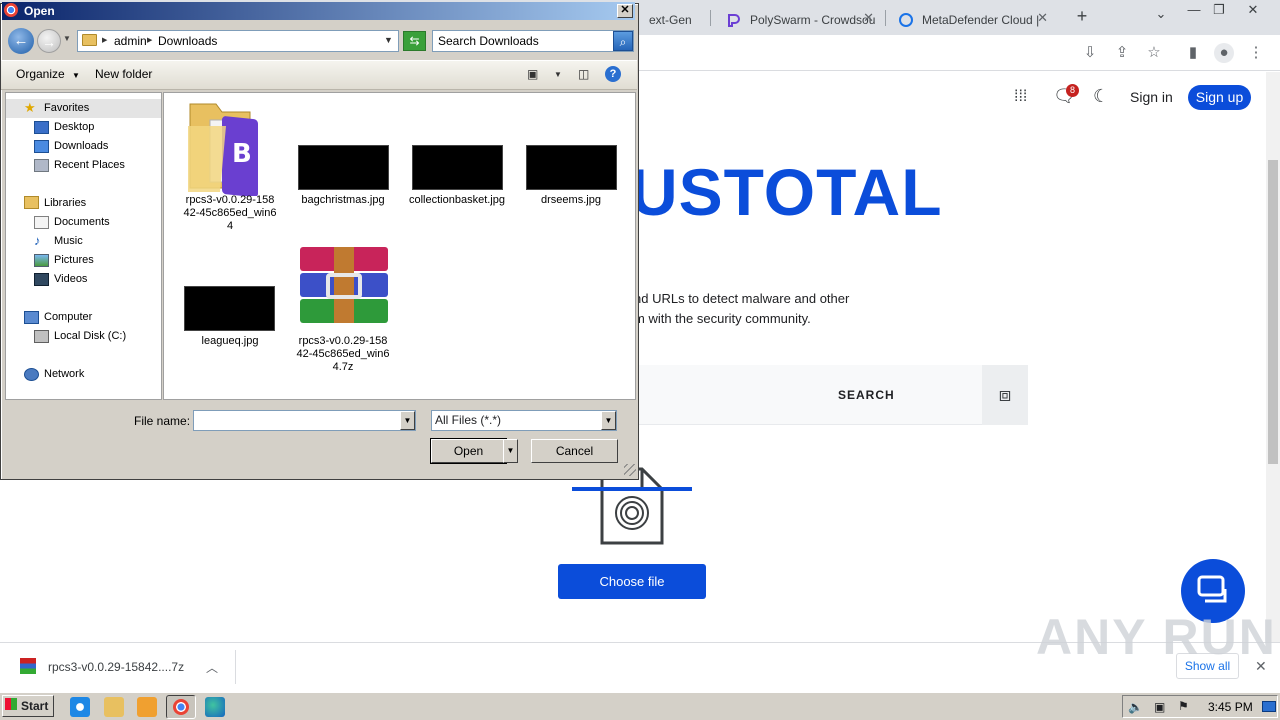 This screenshot has height=720, width=1280. Describe the element at coordinates (39, 11) in the screenshot. I see `dialog-title: Open` at that location.